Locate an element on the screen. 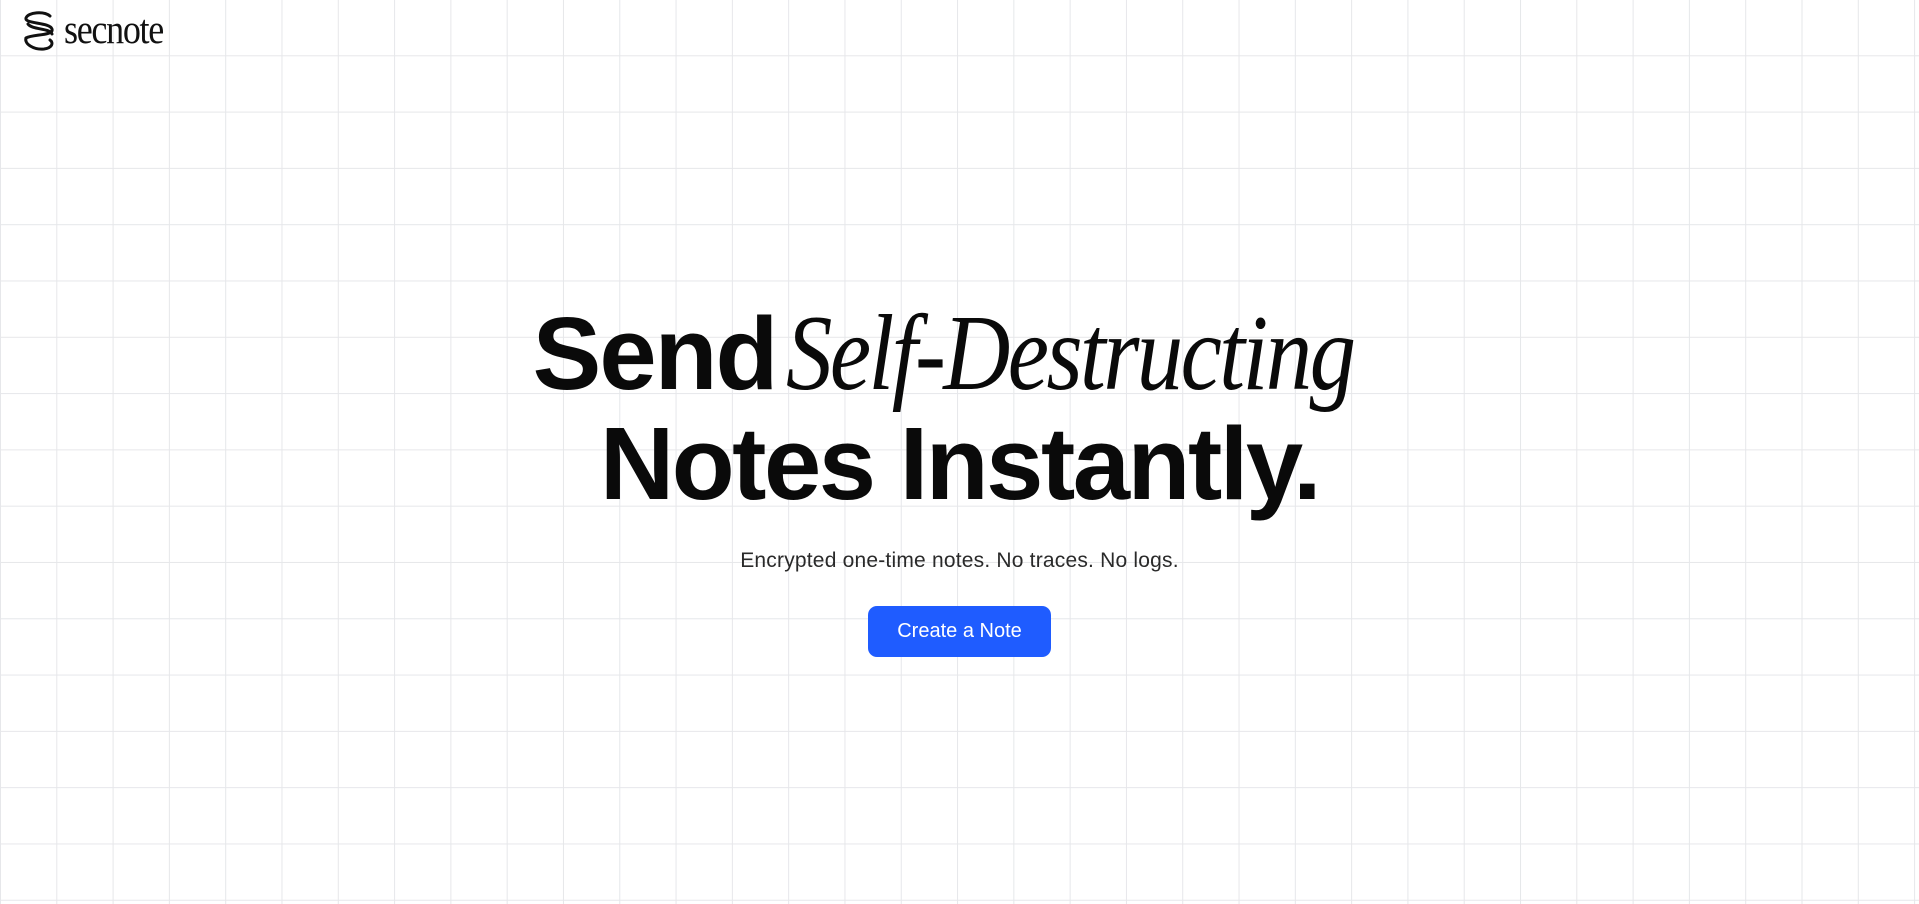 This screenshot has height=904, width=1919. create-note-button: Create a Note is located at coordinates (959, 631).